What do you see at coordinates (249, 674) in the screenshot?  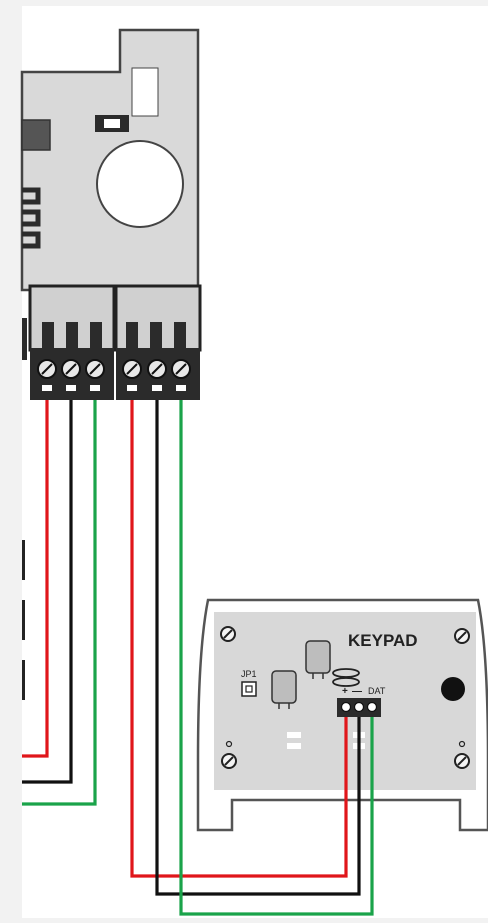 I see `jumper-label: JP1` at bounding box center [249, 674].